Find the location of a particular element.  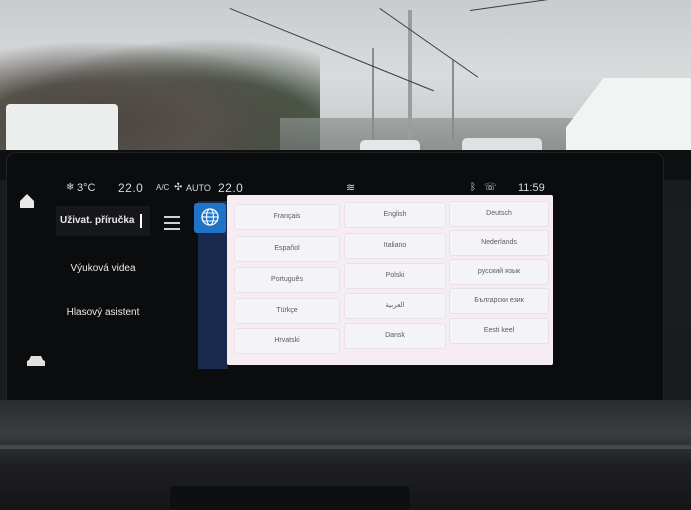

language-option: Hrvatski is located at coordinates (287, 341).